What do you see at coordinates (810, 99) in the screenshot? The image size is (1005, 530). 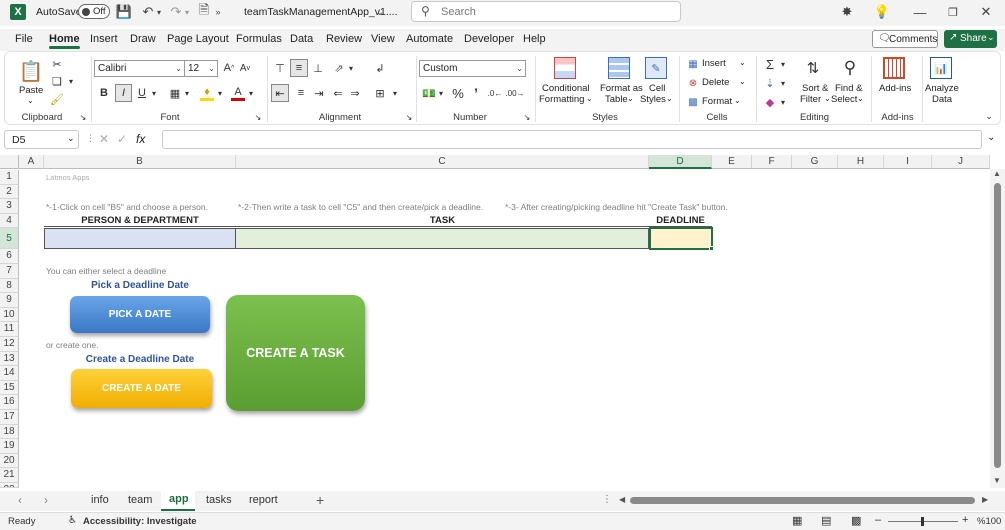 I see `sort-label-2: Filter` at bounding box center [810, 99].